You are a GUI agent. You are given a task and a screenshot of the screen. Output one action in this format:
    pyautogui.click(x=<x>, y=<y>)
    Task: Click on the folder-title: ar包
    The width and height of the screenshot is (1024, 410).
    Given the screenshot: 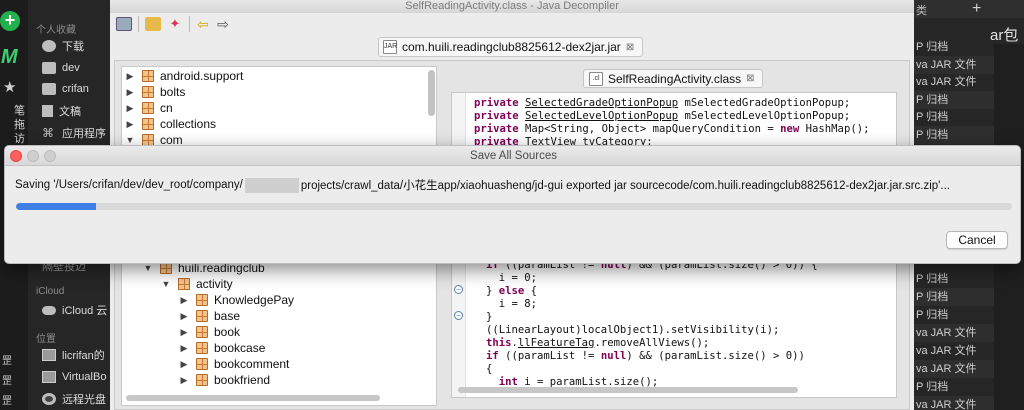 What is the action you would take?
    pyautogui.click(x=1004, y=35)
    